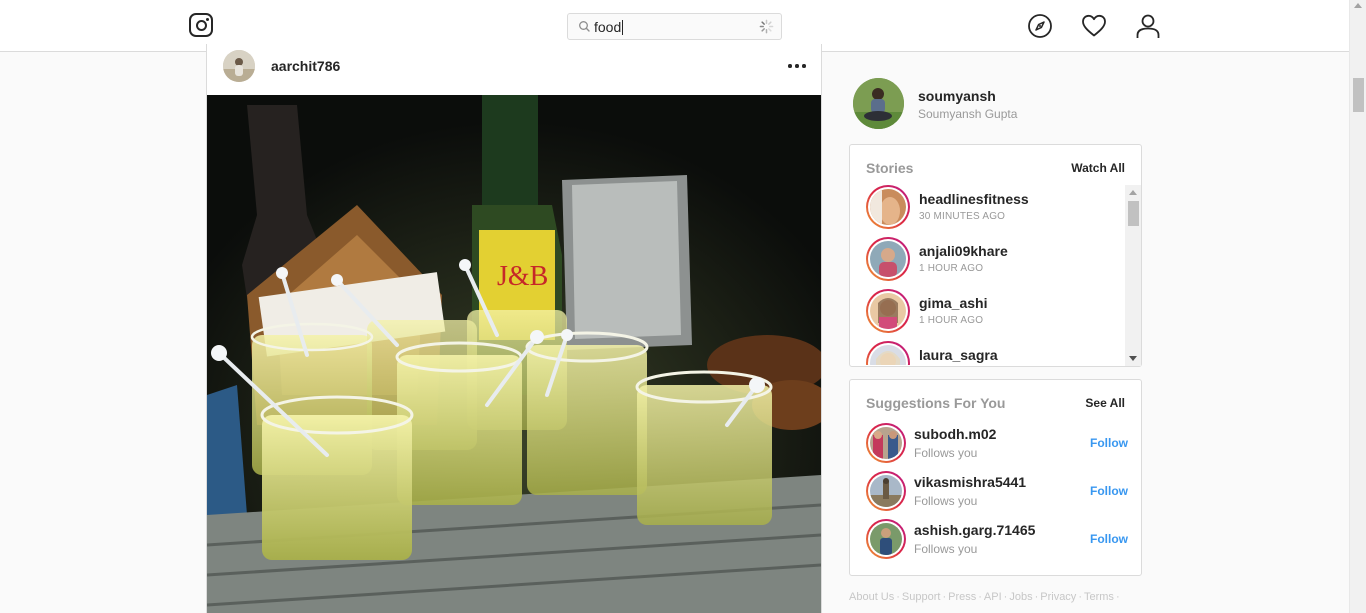 The image size is (1366, 613). Describe the element at coordinates (239, 66) in the screenshot. I see `post-author-avatar` at that location.